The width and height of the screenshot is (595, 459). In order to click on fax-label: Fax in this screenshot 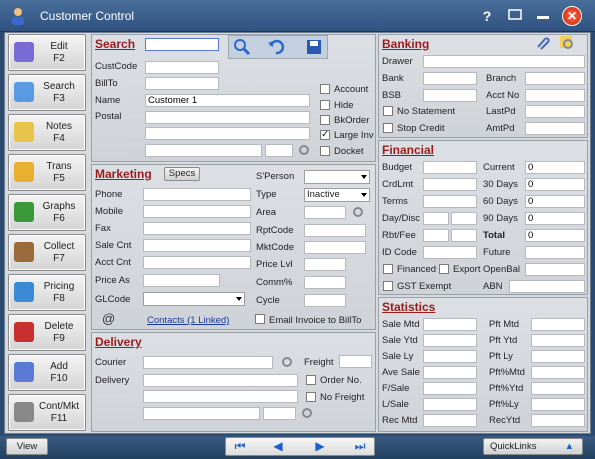, I will do `click(103, 228)`.